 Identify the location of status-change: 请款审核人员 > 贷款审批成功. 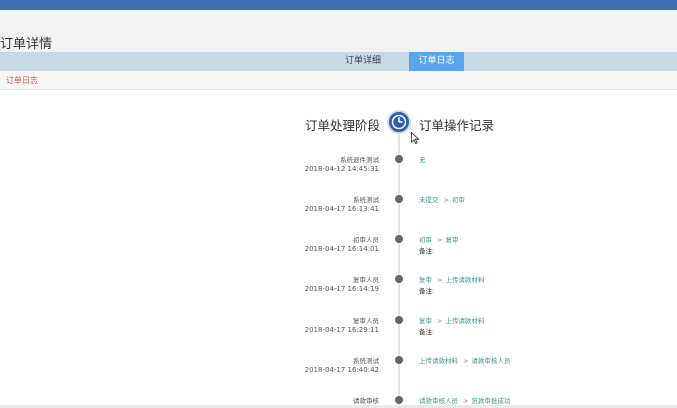
(464, 400).